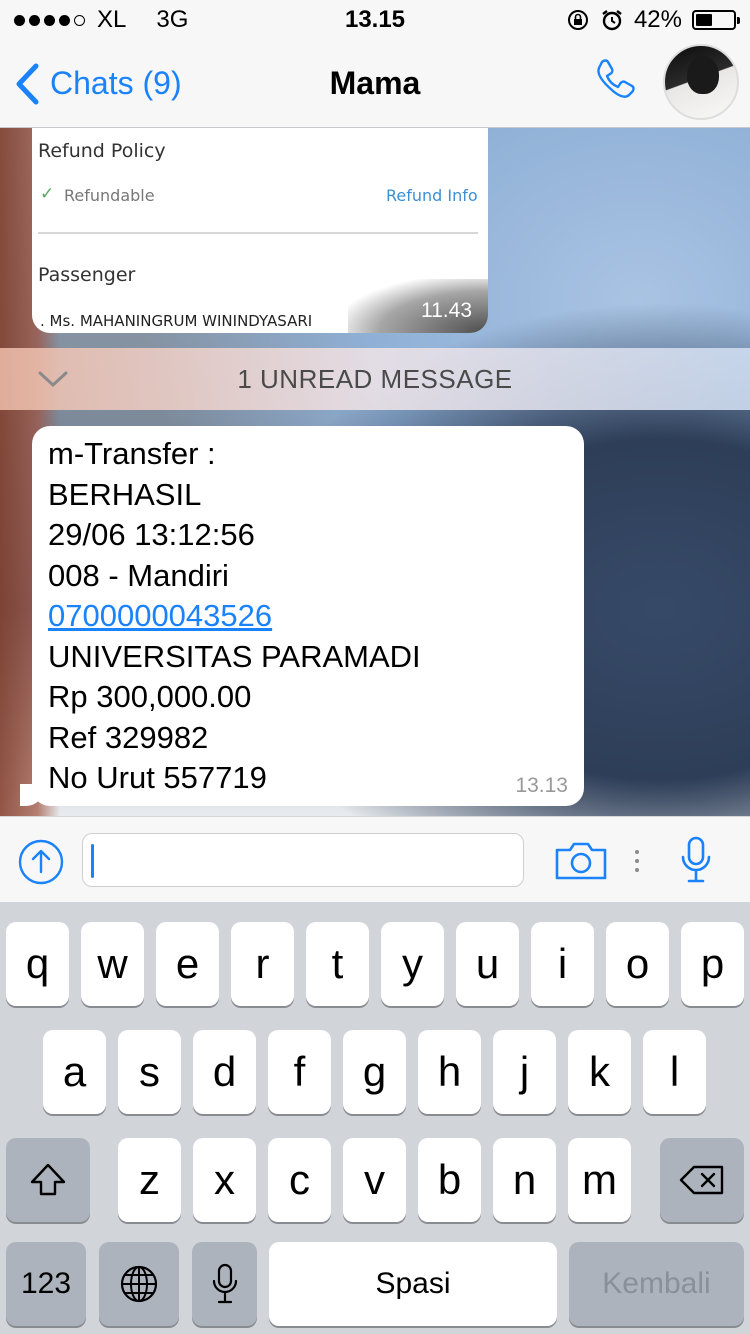 The height and width of the screenshot is (1334, 750). I want to click on key-z: z, so click(149, 1180).